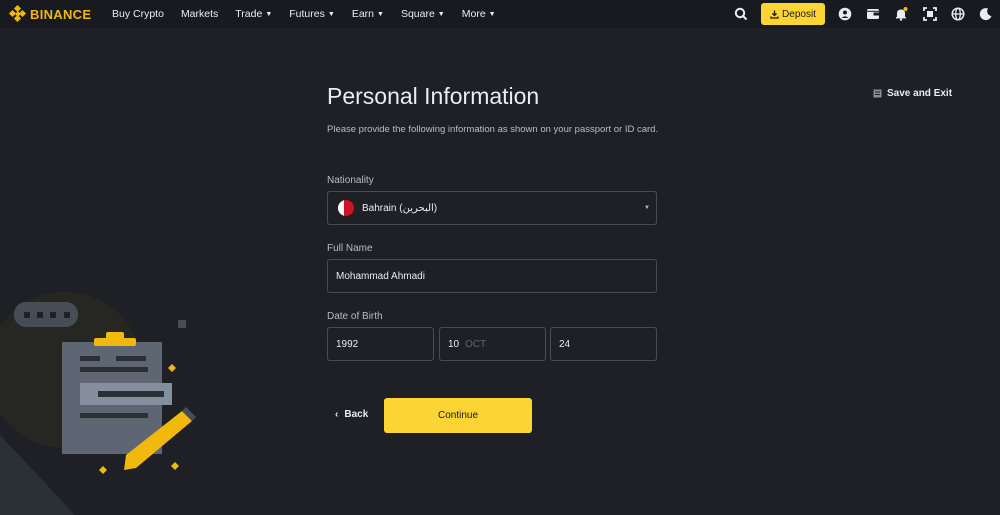 This screenshot has height=515, width=1000. Describe the element at coordinates (362, 14) in the screenshot. I see `nav-label: Earn` at that location.